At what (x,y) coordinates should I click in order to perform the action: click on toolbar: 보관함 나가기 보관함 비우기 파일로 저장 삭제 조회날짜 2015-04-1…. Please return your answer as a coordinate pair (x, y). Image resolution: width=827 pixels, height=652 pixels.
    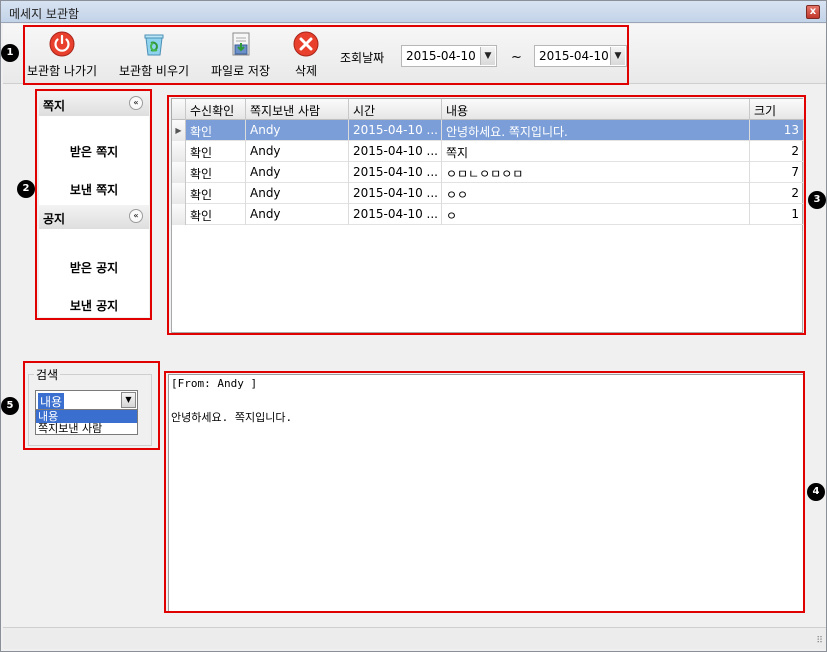
    Looking at the image, I should click on (414, 54).